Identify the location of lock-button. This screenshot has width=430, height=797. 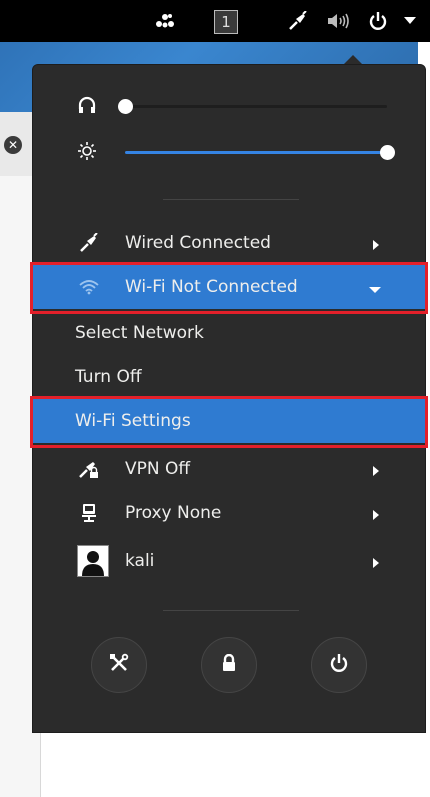
(229, 665).